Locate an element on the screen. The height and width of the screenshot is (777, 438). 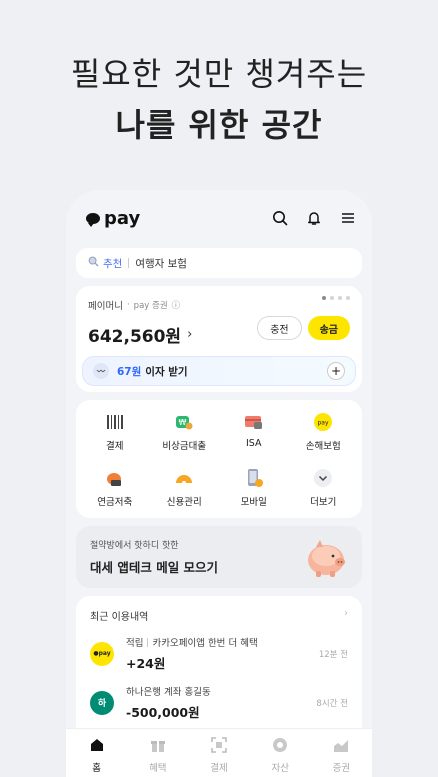
list-item: ●pay 적립 카카오페이앱 한번 더 혜택 +24원 12분 전 is located at coordinates (219, 653).